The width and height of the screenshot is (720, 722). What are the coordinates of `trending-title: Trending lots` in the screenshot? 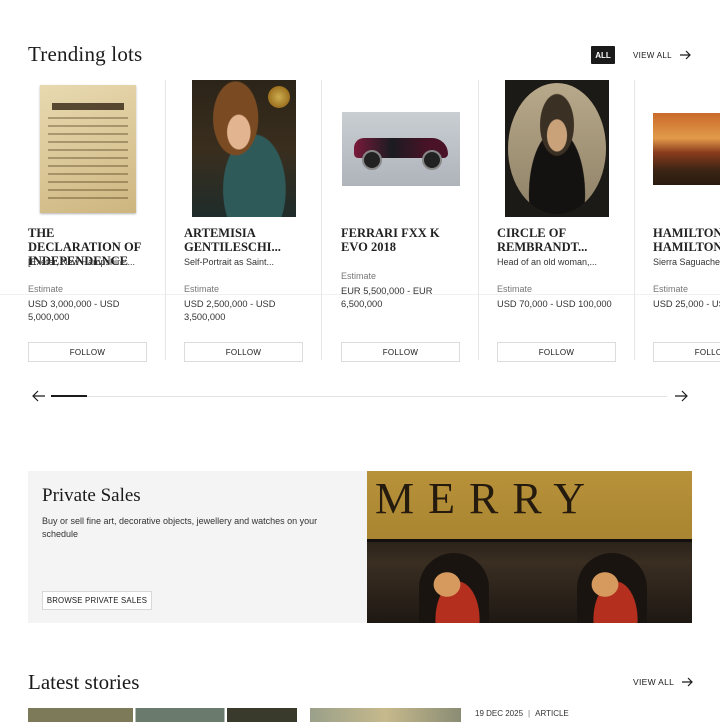 It's located at (85, 54).